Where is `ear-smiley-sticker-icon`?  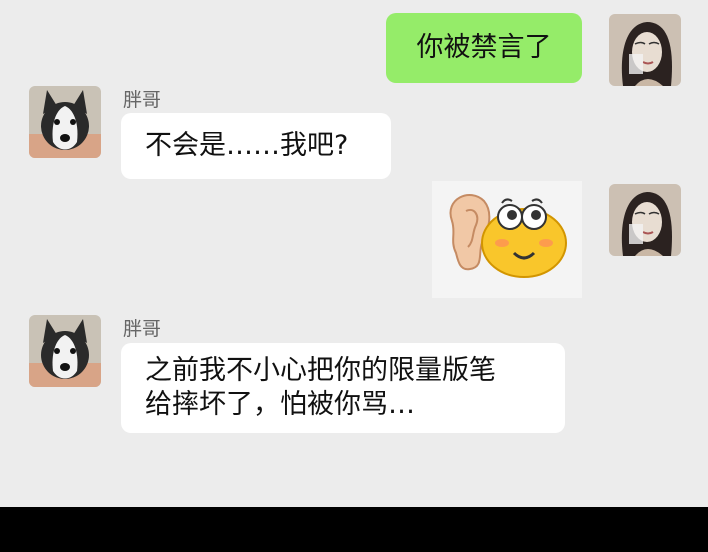 ear-smiley-sticker-icon is located at coordinates (508, 236).